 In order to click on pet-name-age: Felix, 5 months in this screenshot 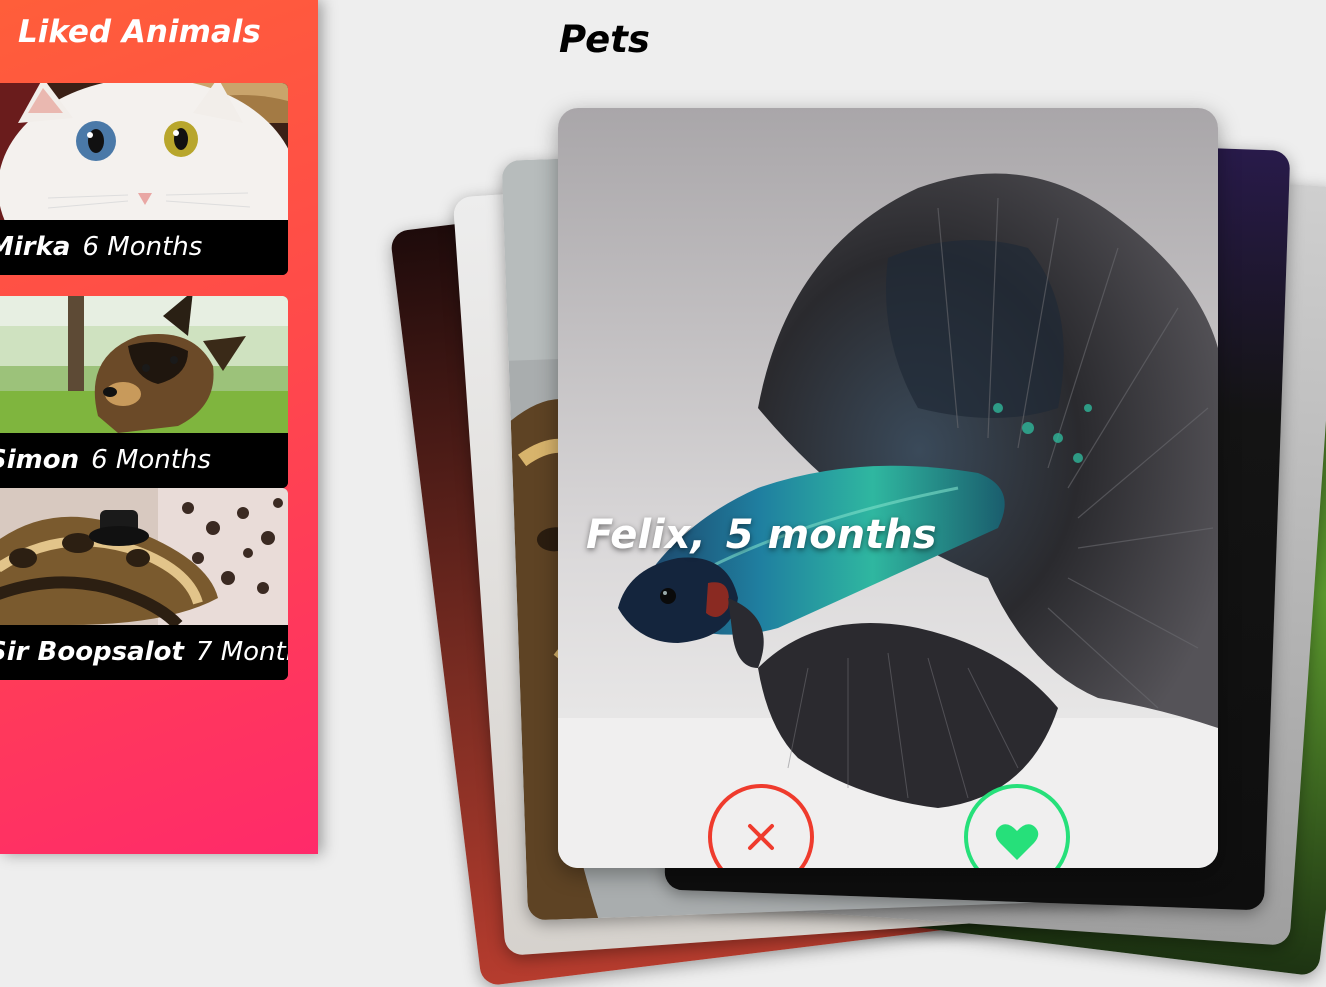, I will do `click(761, 535)`.